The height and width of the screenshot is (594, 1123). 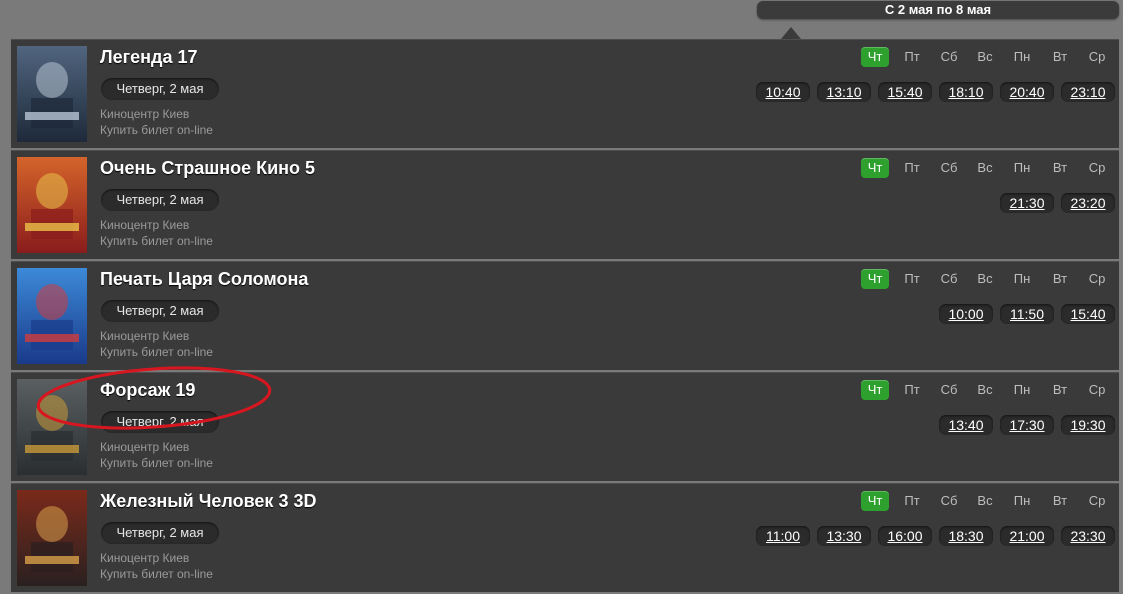 What do you see at coordinates (966, 314) in the screenshot?
I see `showtime-button: 10:00` at bounding box center [966, 314].